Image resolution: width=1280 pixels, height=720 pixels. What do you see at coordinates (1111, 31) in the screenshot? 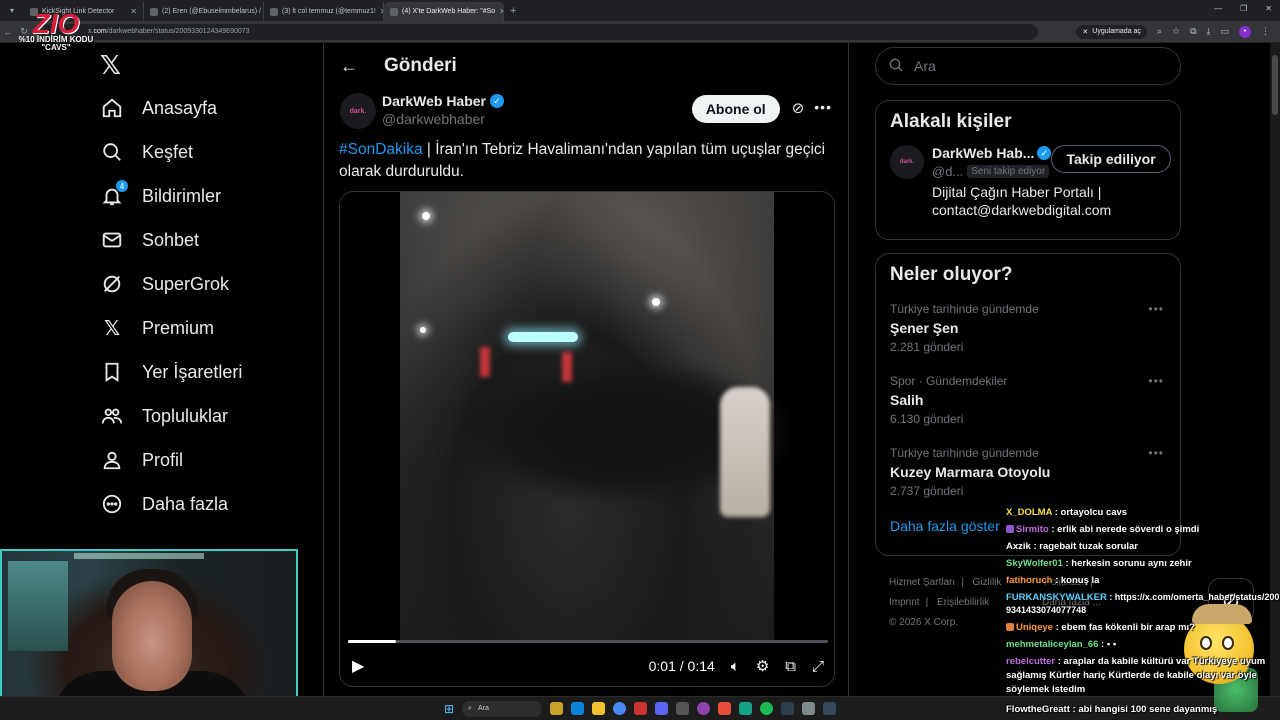
I see `open-in-app-button: ✕ Uygulamada aç` at bounding box center [1111, 31].